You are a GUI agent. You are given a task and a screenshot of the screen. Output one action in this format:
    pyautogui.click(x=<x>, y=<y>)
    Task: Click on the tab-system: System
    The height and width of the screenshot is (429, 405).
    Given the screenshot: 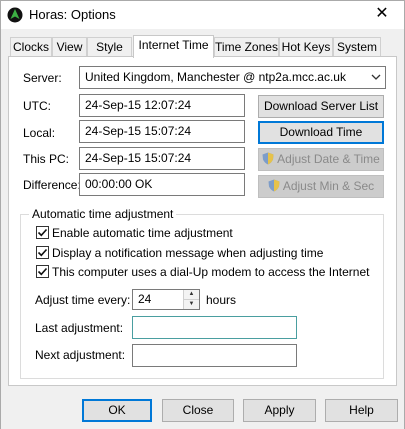 What is the action you would take?
    pyautogui.click(x=357, y=47)
    